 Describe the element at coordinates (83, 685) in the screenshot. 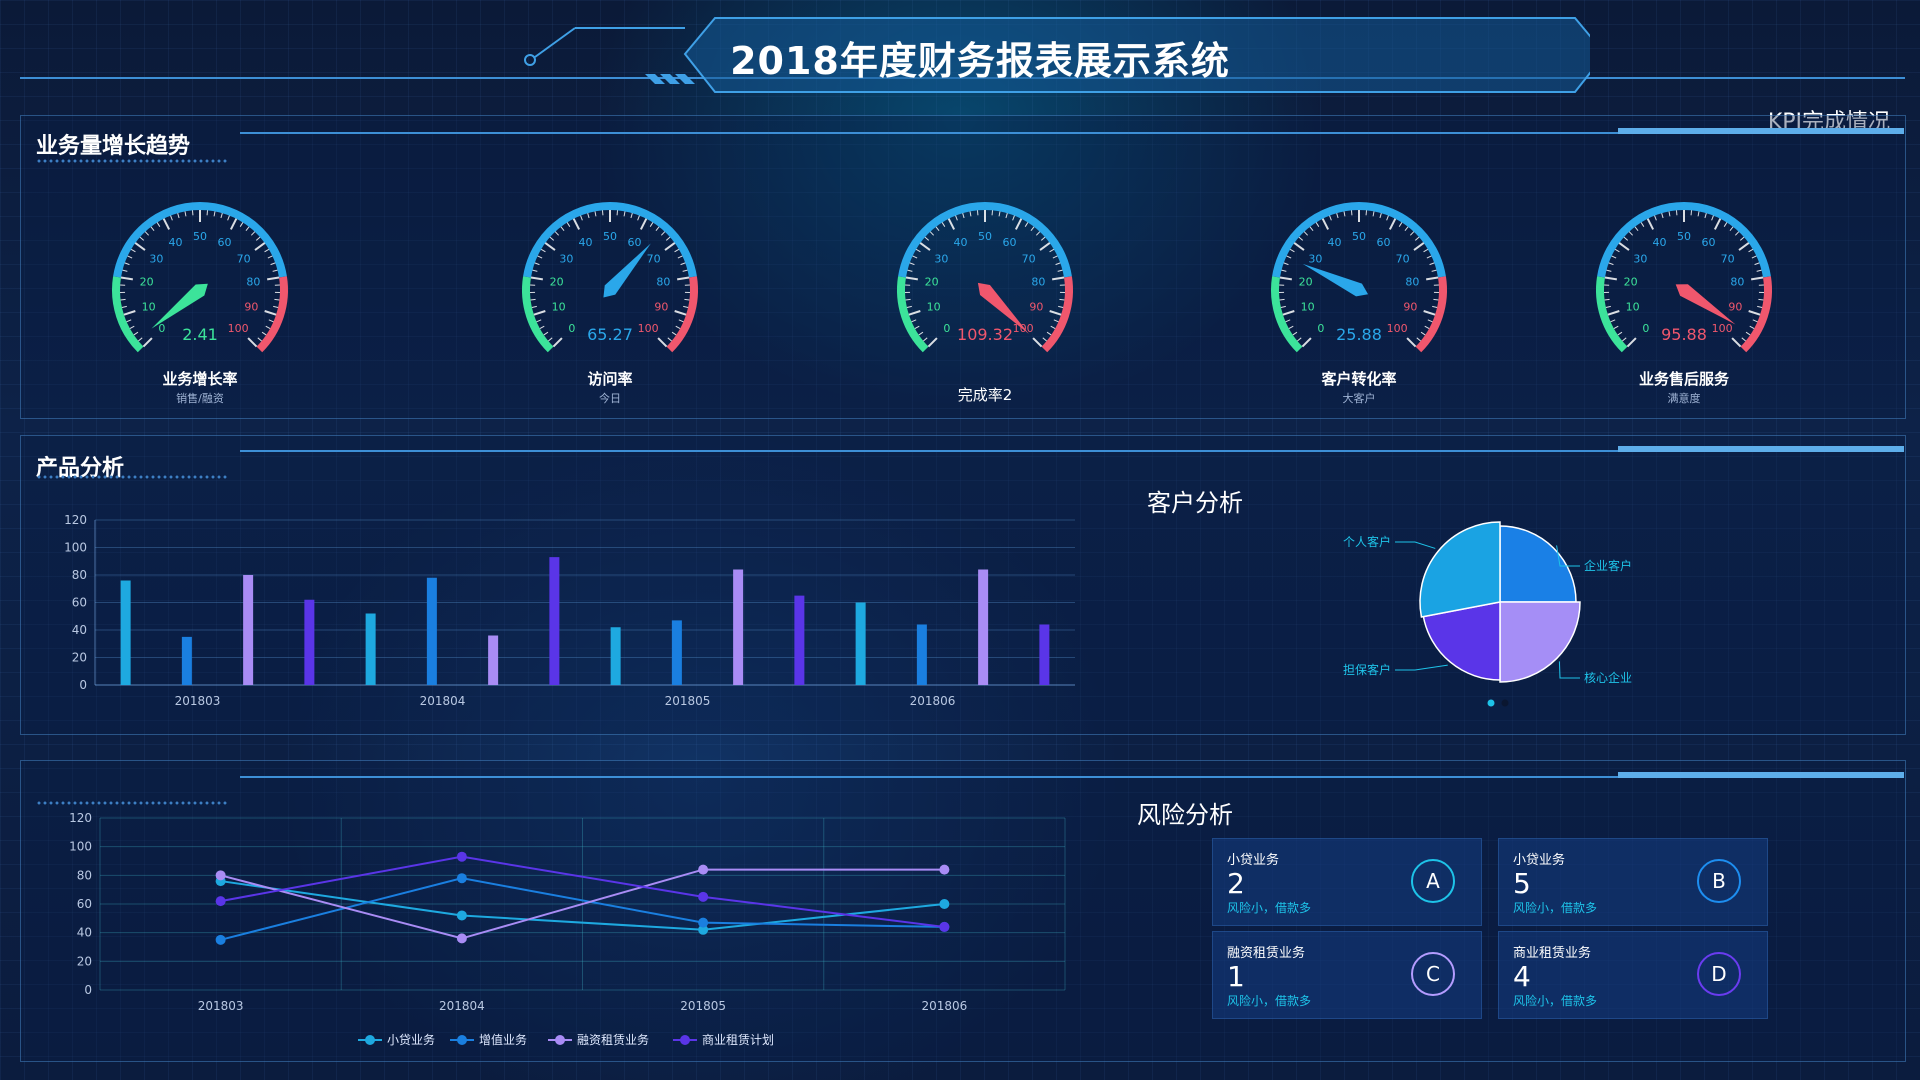

I see `bar-y-tick-label: 0` at that location.